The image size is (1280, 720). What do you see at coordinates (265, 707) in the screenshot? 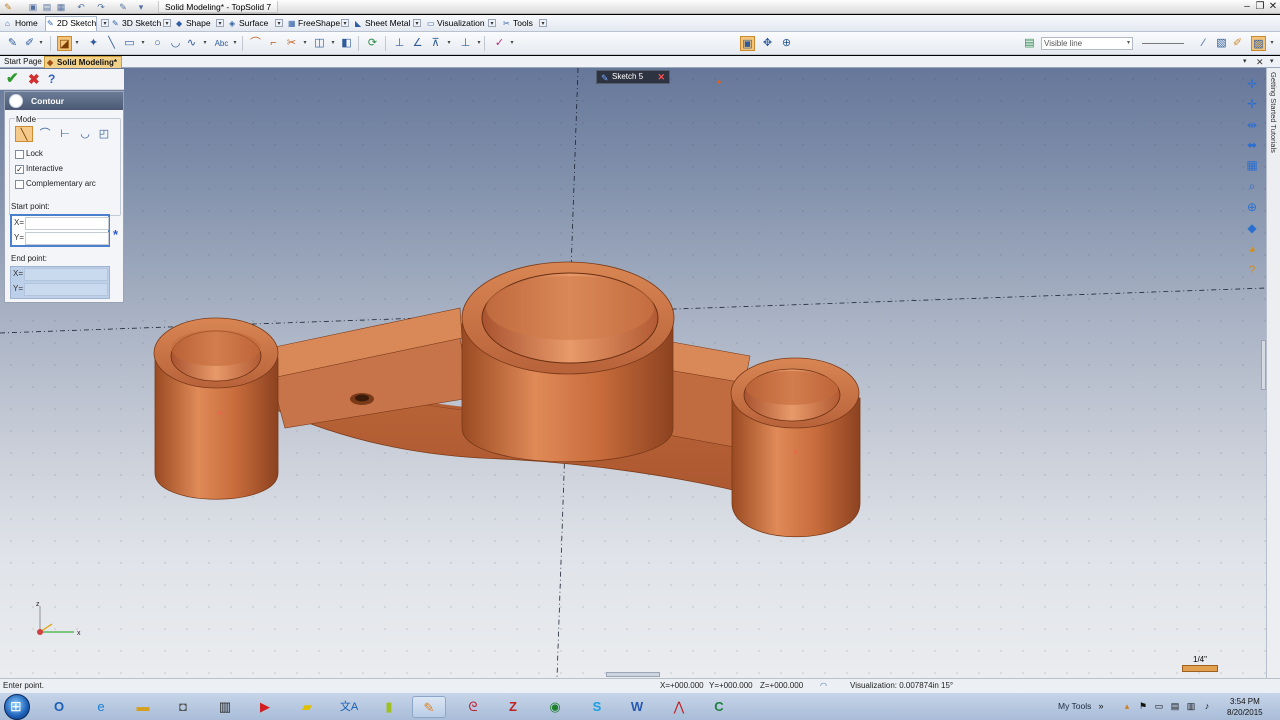
I see `youtube-icon: ▶` at bounding box center [265, 707].